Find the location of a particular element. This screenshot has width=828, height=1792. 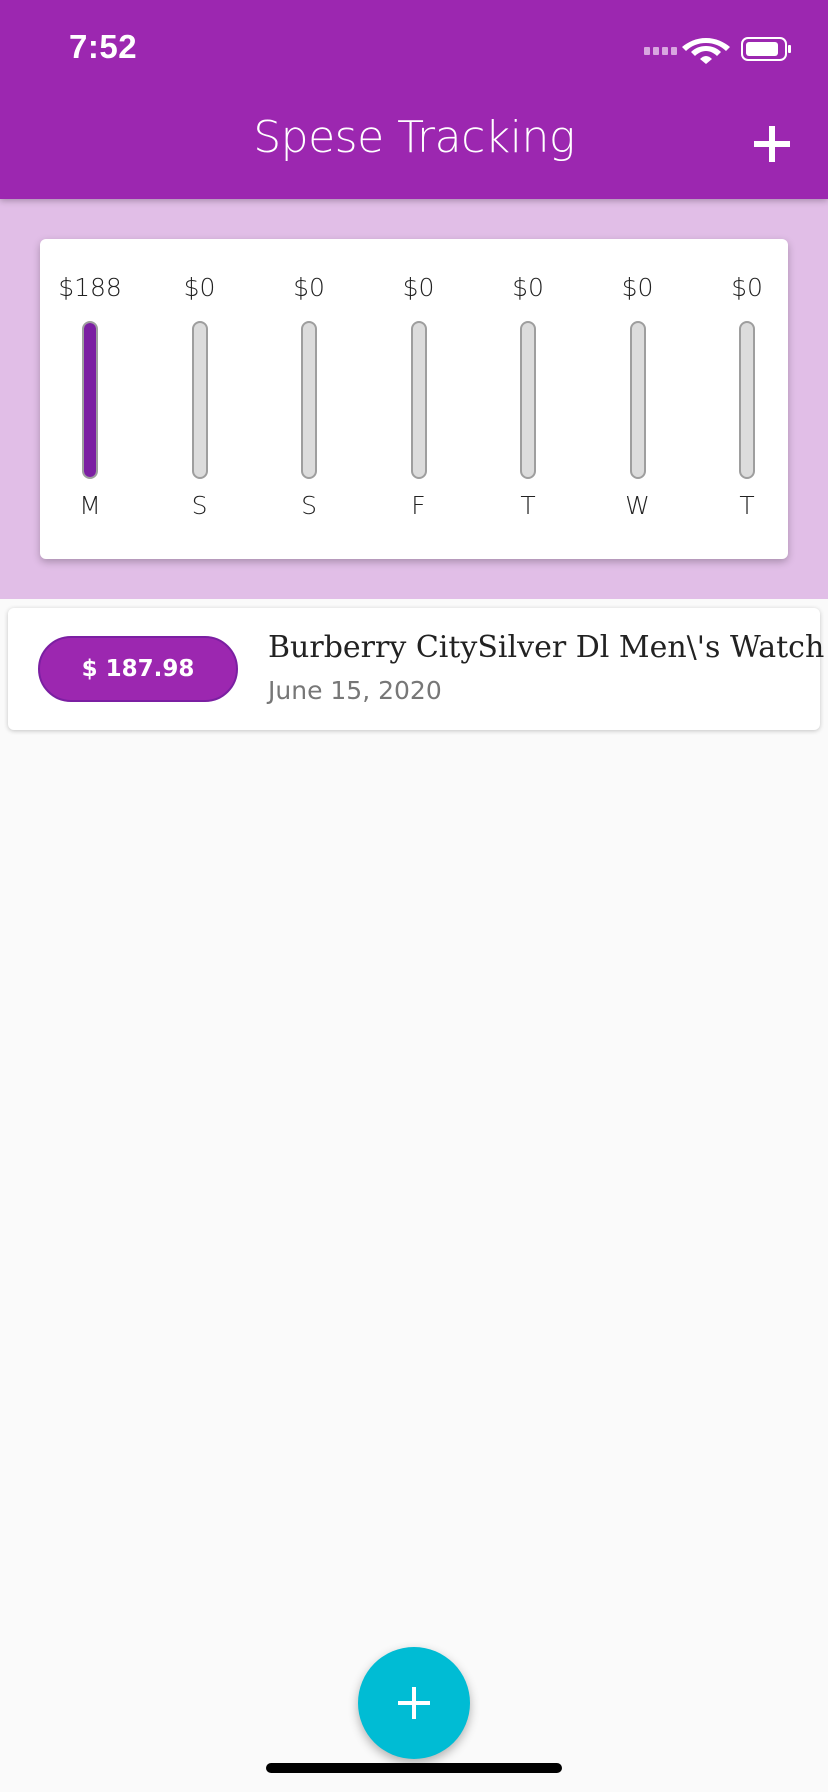

chart-day-label: M is located at coordinates (90, 505).